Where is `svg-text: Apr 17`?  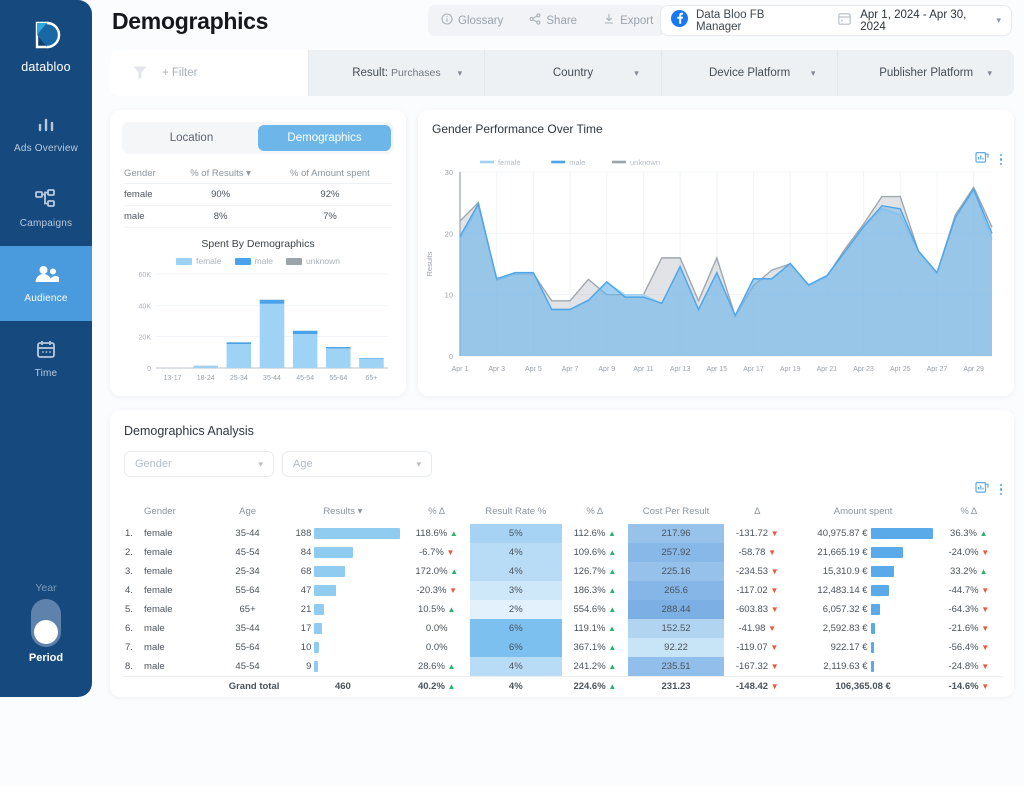 svg-text: Apr 17 is located at coordinates (753, 369).